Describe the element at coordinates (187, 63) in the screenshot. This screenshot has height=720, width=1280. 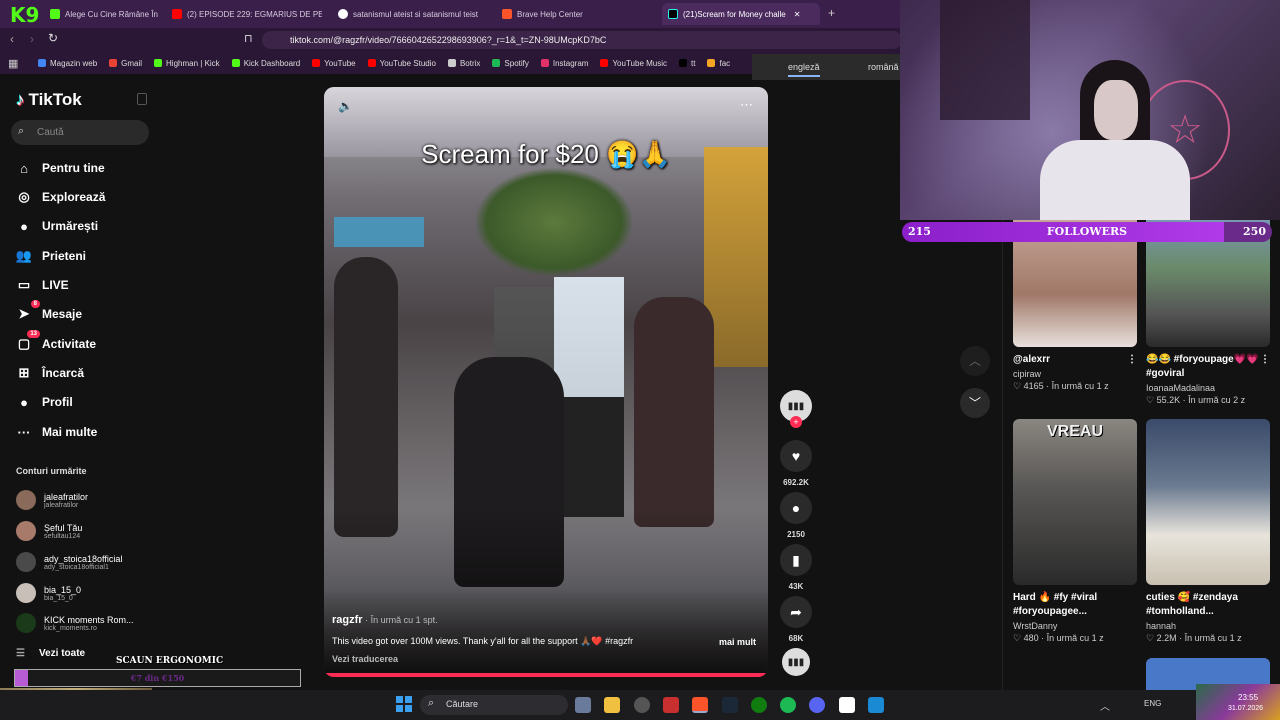
I see `bookmark-item: Highman | Kick` at that location.